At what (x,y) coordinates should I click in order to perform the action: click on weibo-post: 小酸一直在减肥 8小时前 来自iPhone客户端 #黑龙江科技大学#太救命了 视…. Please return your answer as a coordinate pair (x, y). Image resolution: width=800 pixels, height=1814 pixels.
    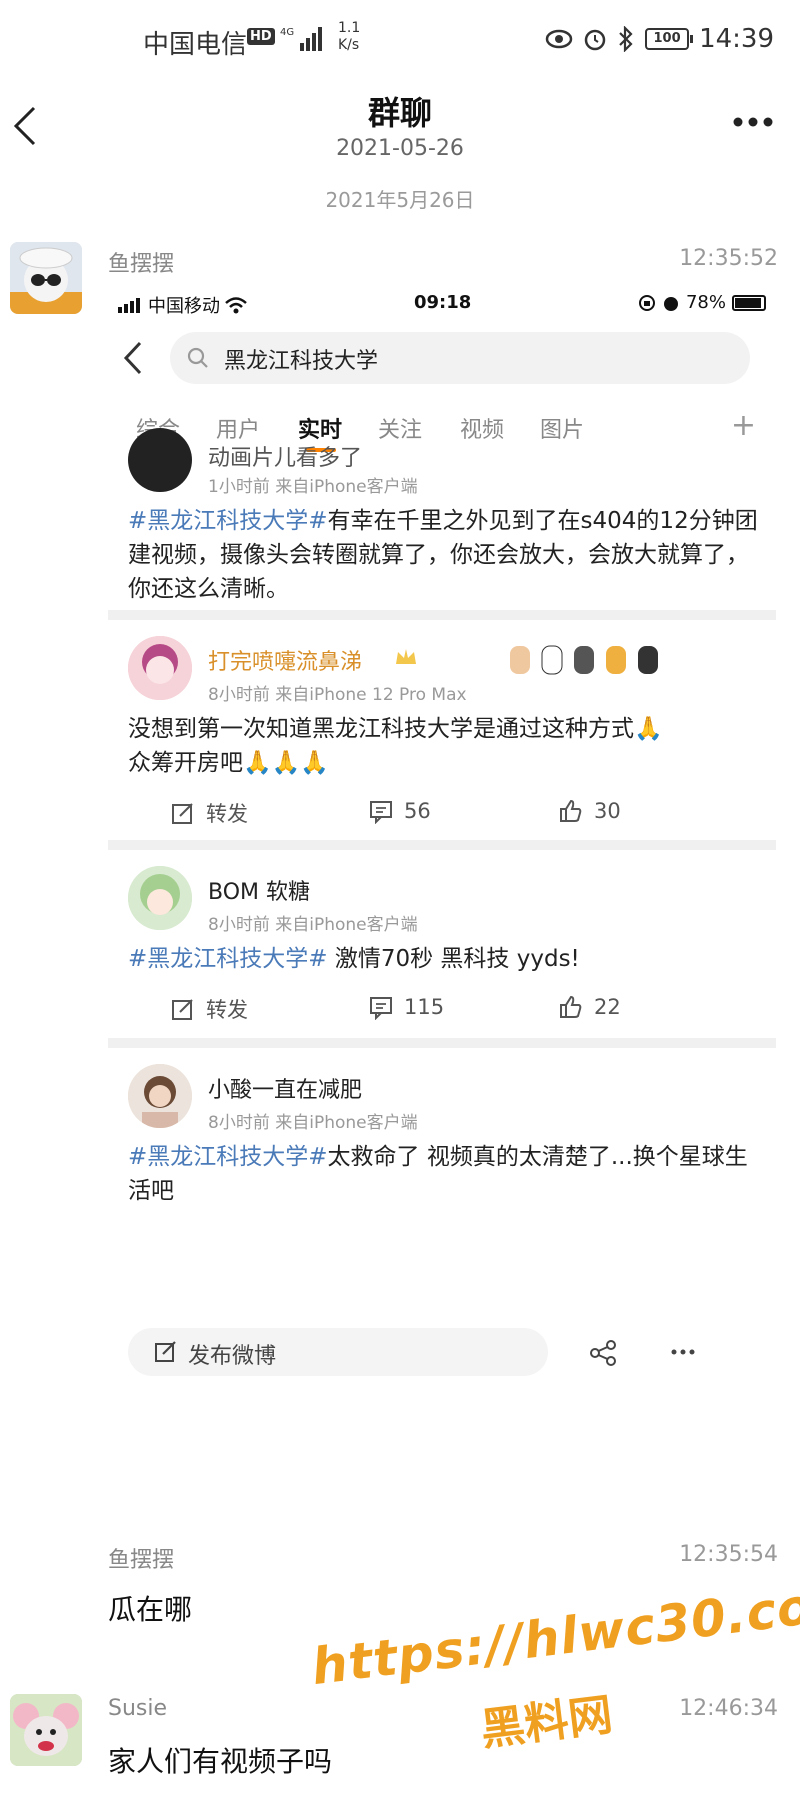
    Looking at the image, I should click on (442, 1183).